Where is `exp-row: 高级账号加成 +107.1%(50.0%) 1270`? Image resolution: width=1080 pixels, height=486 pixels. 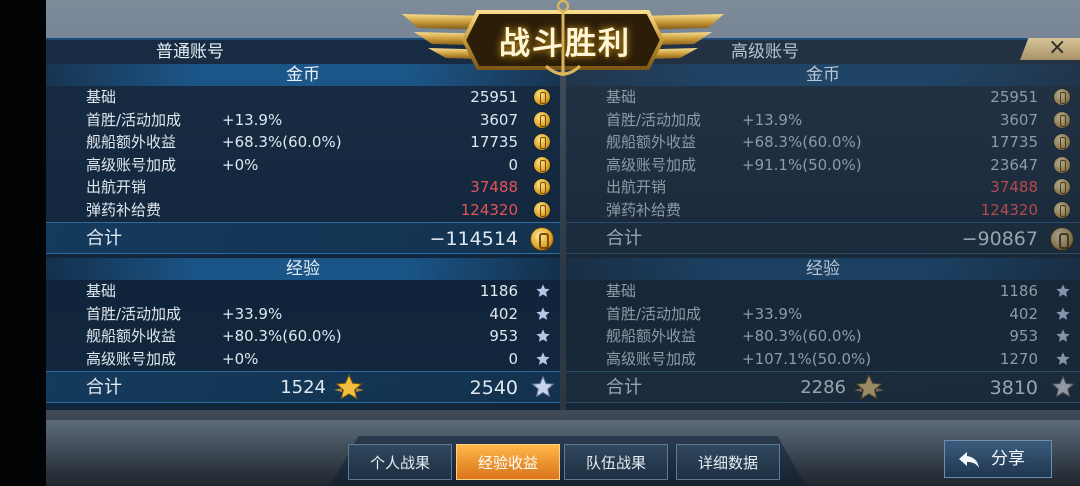
exp-row: 高级账号加成 +107.1%(50.0%) 1270 is located at coordinates (823, 359).